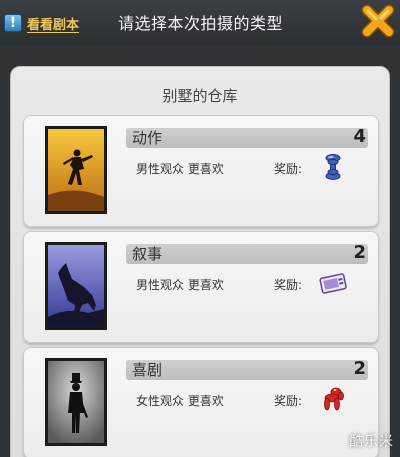  I want to click on dumbbell-icon, so click(333, 167).